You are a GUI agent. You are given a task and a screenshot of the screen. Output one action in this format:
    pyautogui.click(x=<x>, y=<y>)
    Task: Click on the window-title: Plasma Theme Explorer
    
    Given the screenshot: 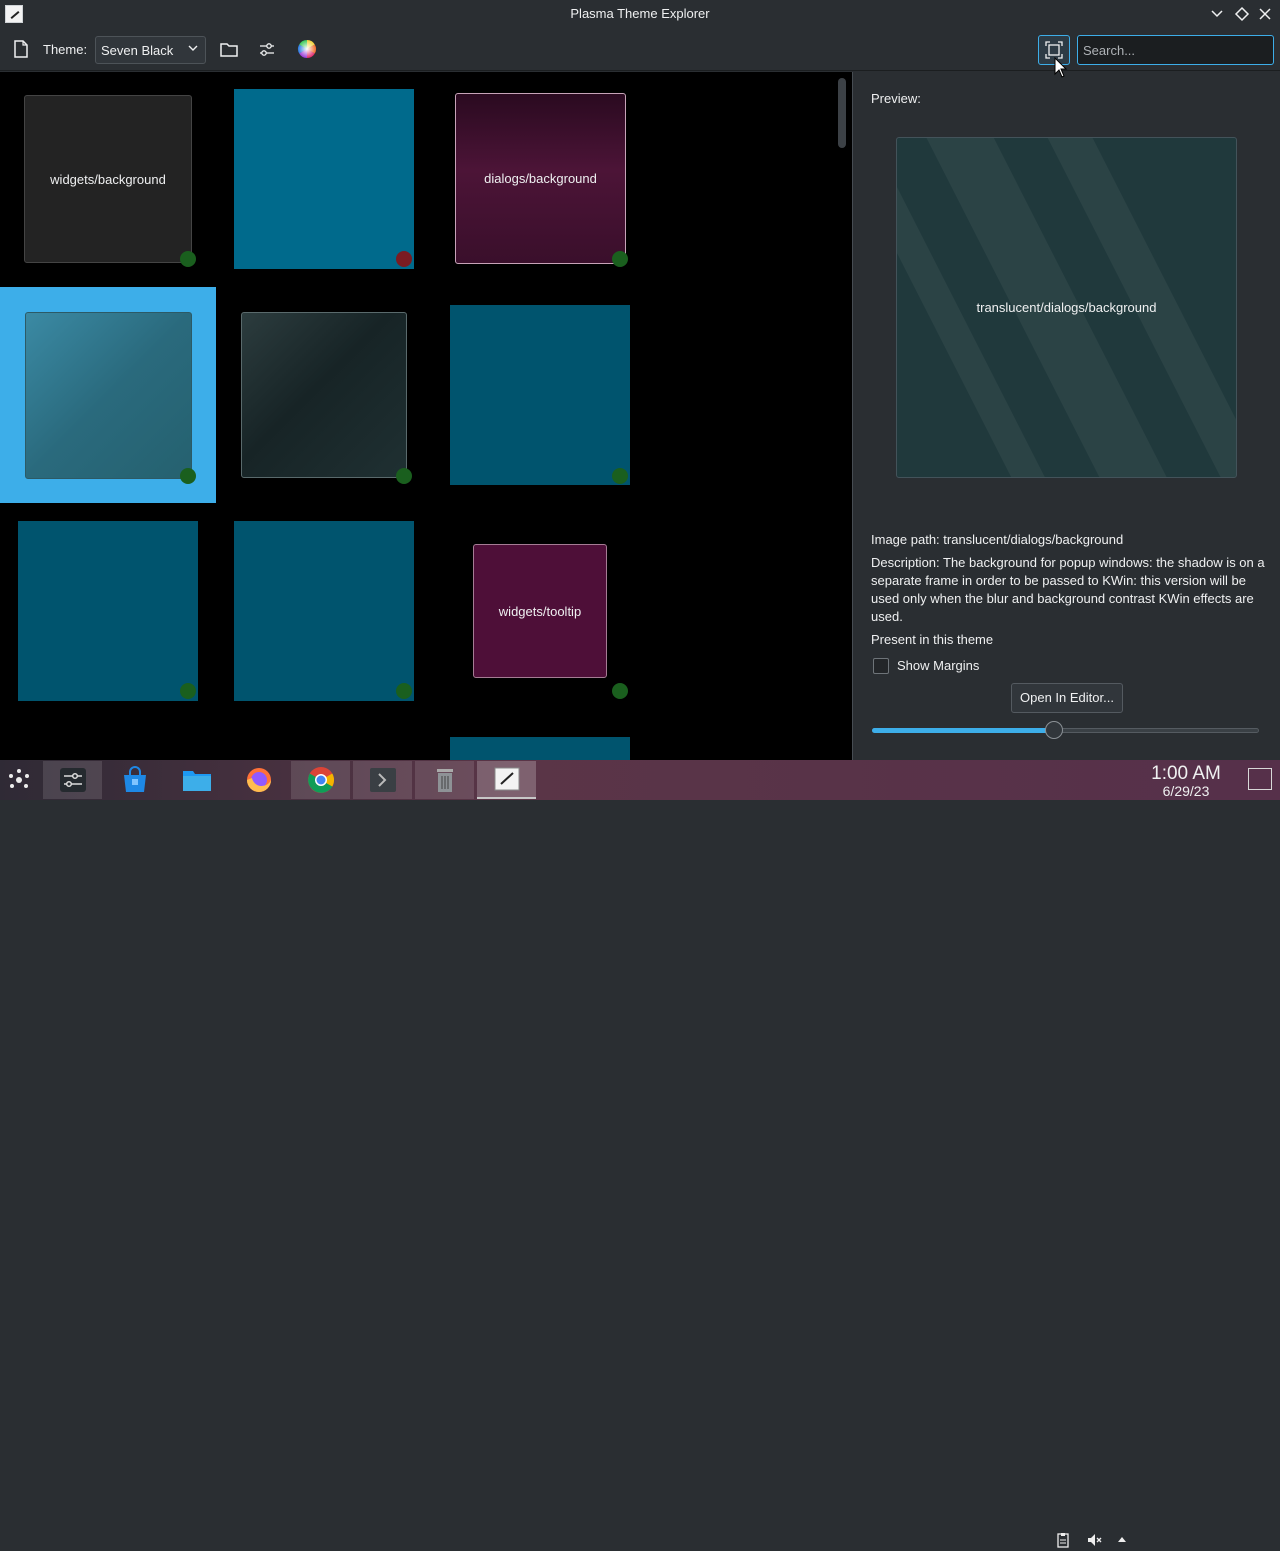 What is the action you would take?
    pyautogui.click(x=640, y=13)
    